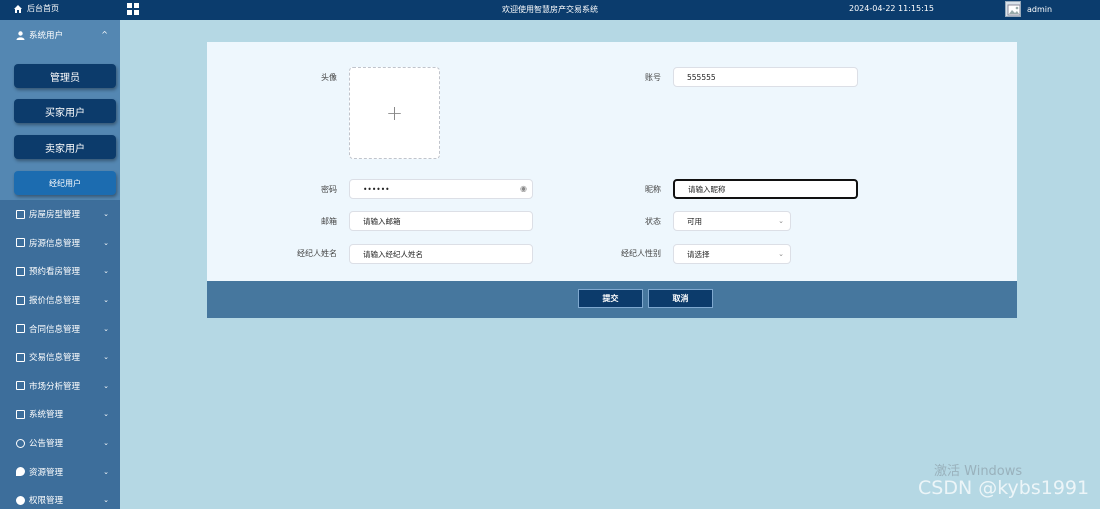 Image resolution: width=1100 pixels, height=509 pixels. What do you see at coordinates (653, 221) in the screenshot?
I see `status-label: 状态` at bounding box center [653, 221].